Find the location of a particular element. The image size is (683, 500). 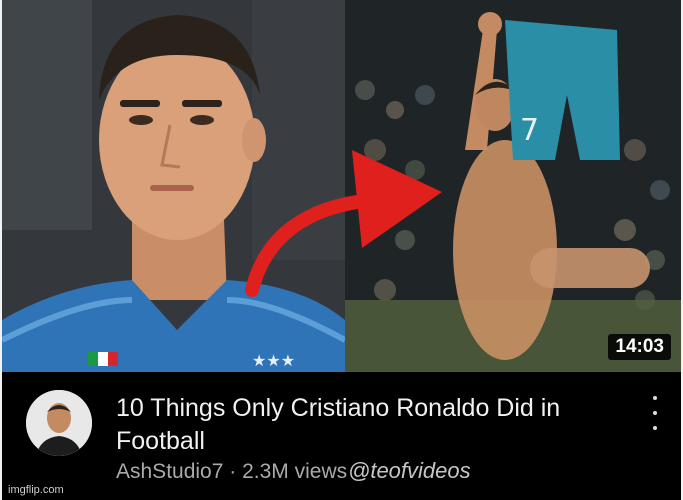

channel-name: AshStudio7 is located at coordinates (169, 471).